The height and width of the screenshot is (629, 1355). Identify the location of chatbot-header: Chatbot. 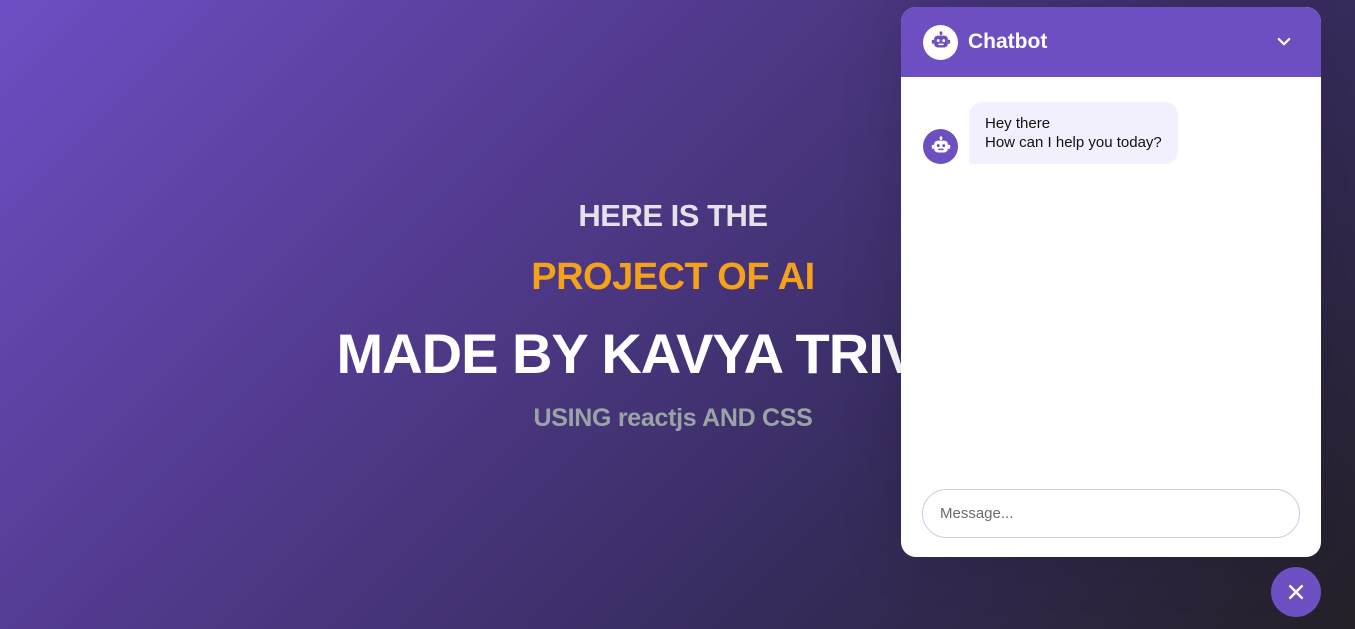
(1111, 42).